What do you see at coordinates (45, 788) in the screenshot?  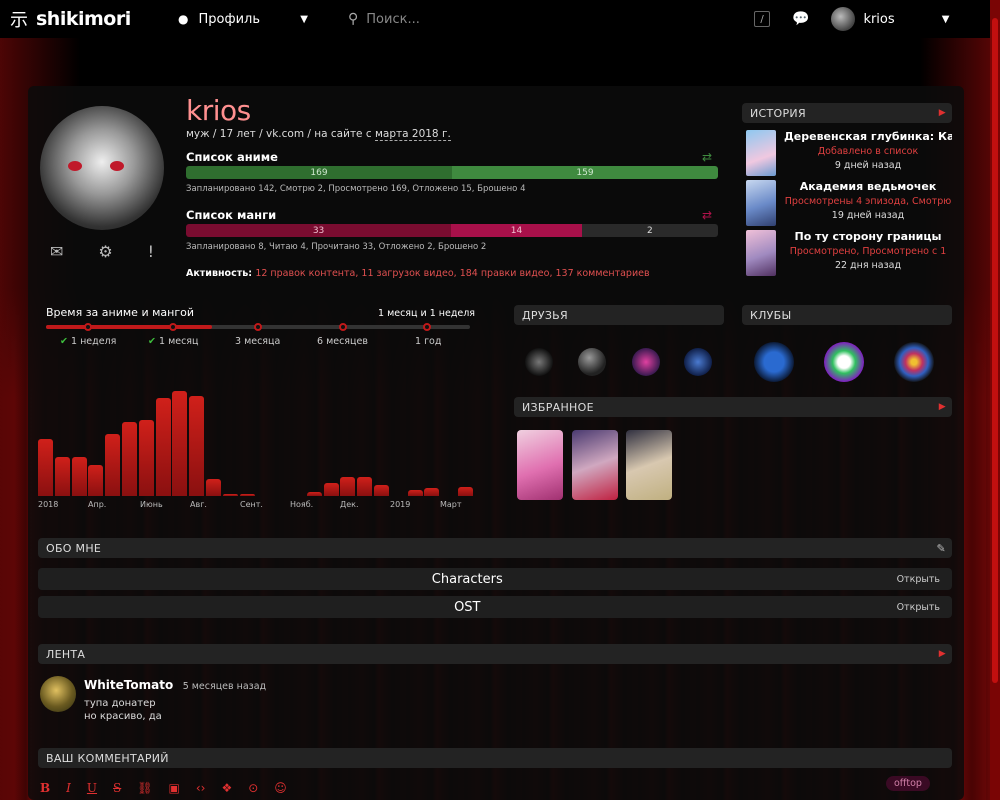 I see `bold-button: B` at bounding box center [45, 788].